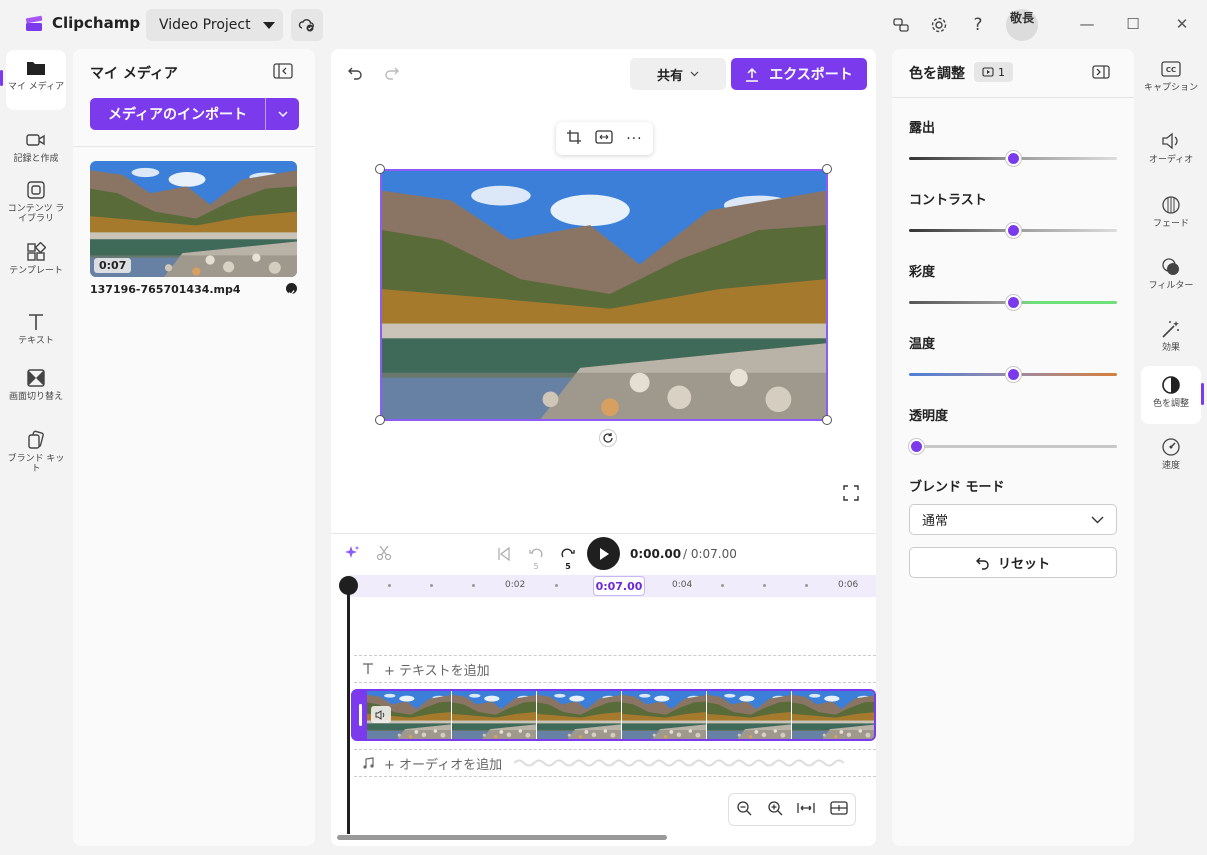 The width and height of the screenshot is (1207, 855). I want to click on preview-image, so click(604, 295).